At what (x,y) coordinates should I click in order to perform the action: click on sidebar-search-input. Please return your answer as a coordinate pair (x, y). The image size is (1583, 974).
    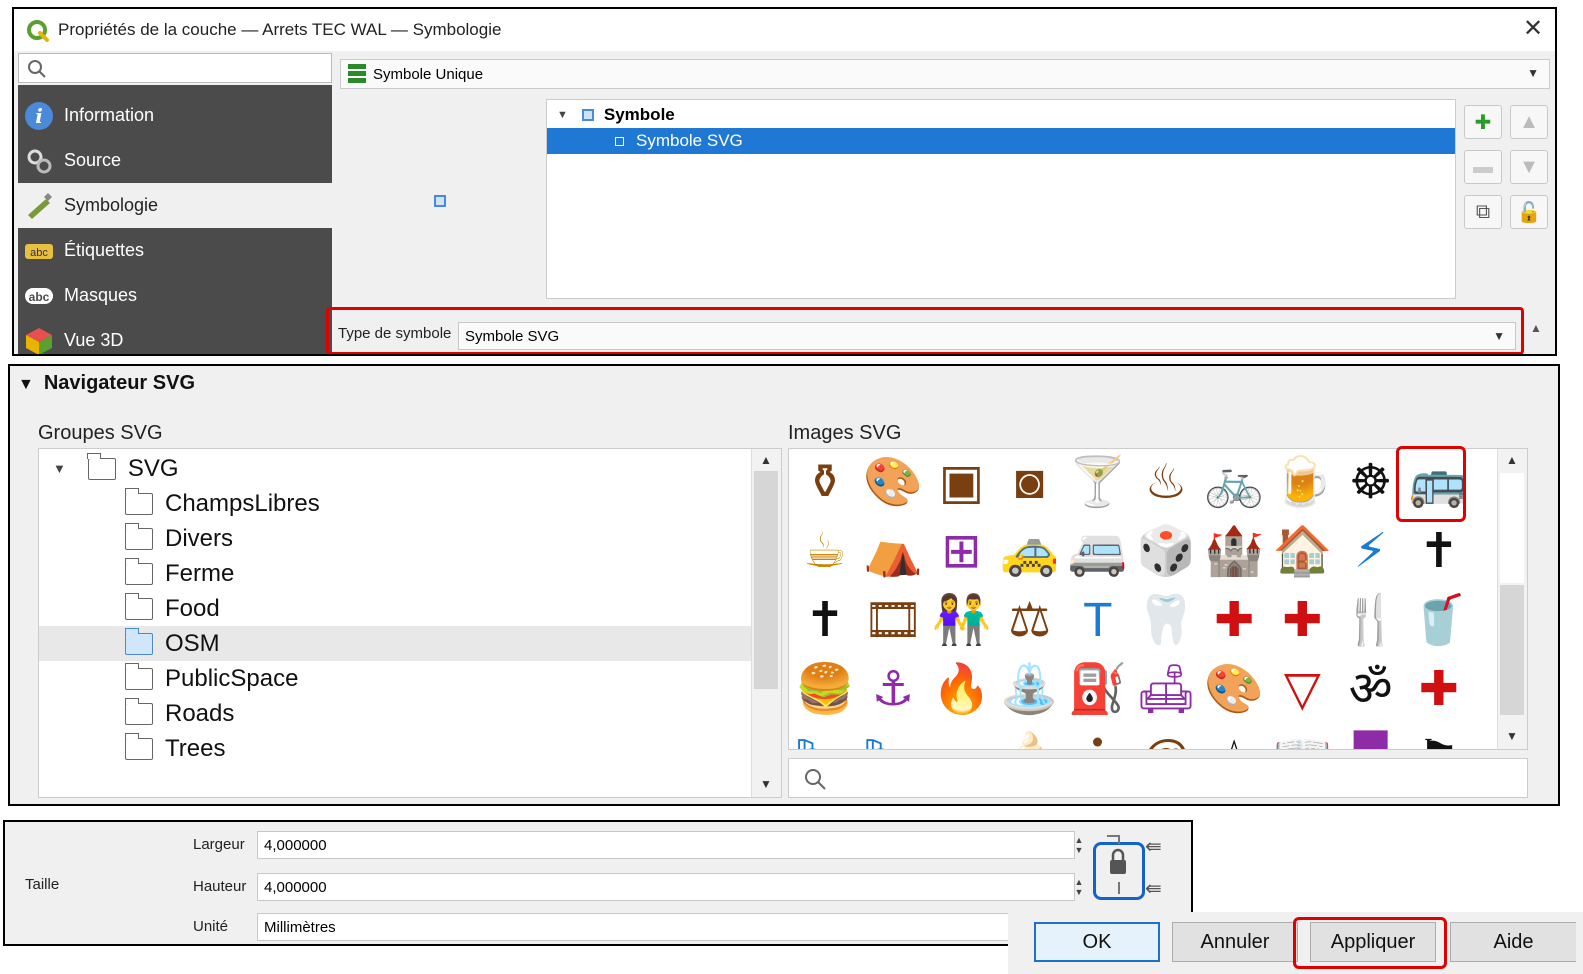
    Looking at the image, I should click on (175, 68).